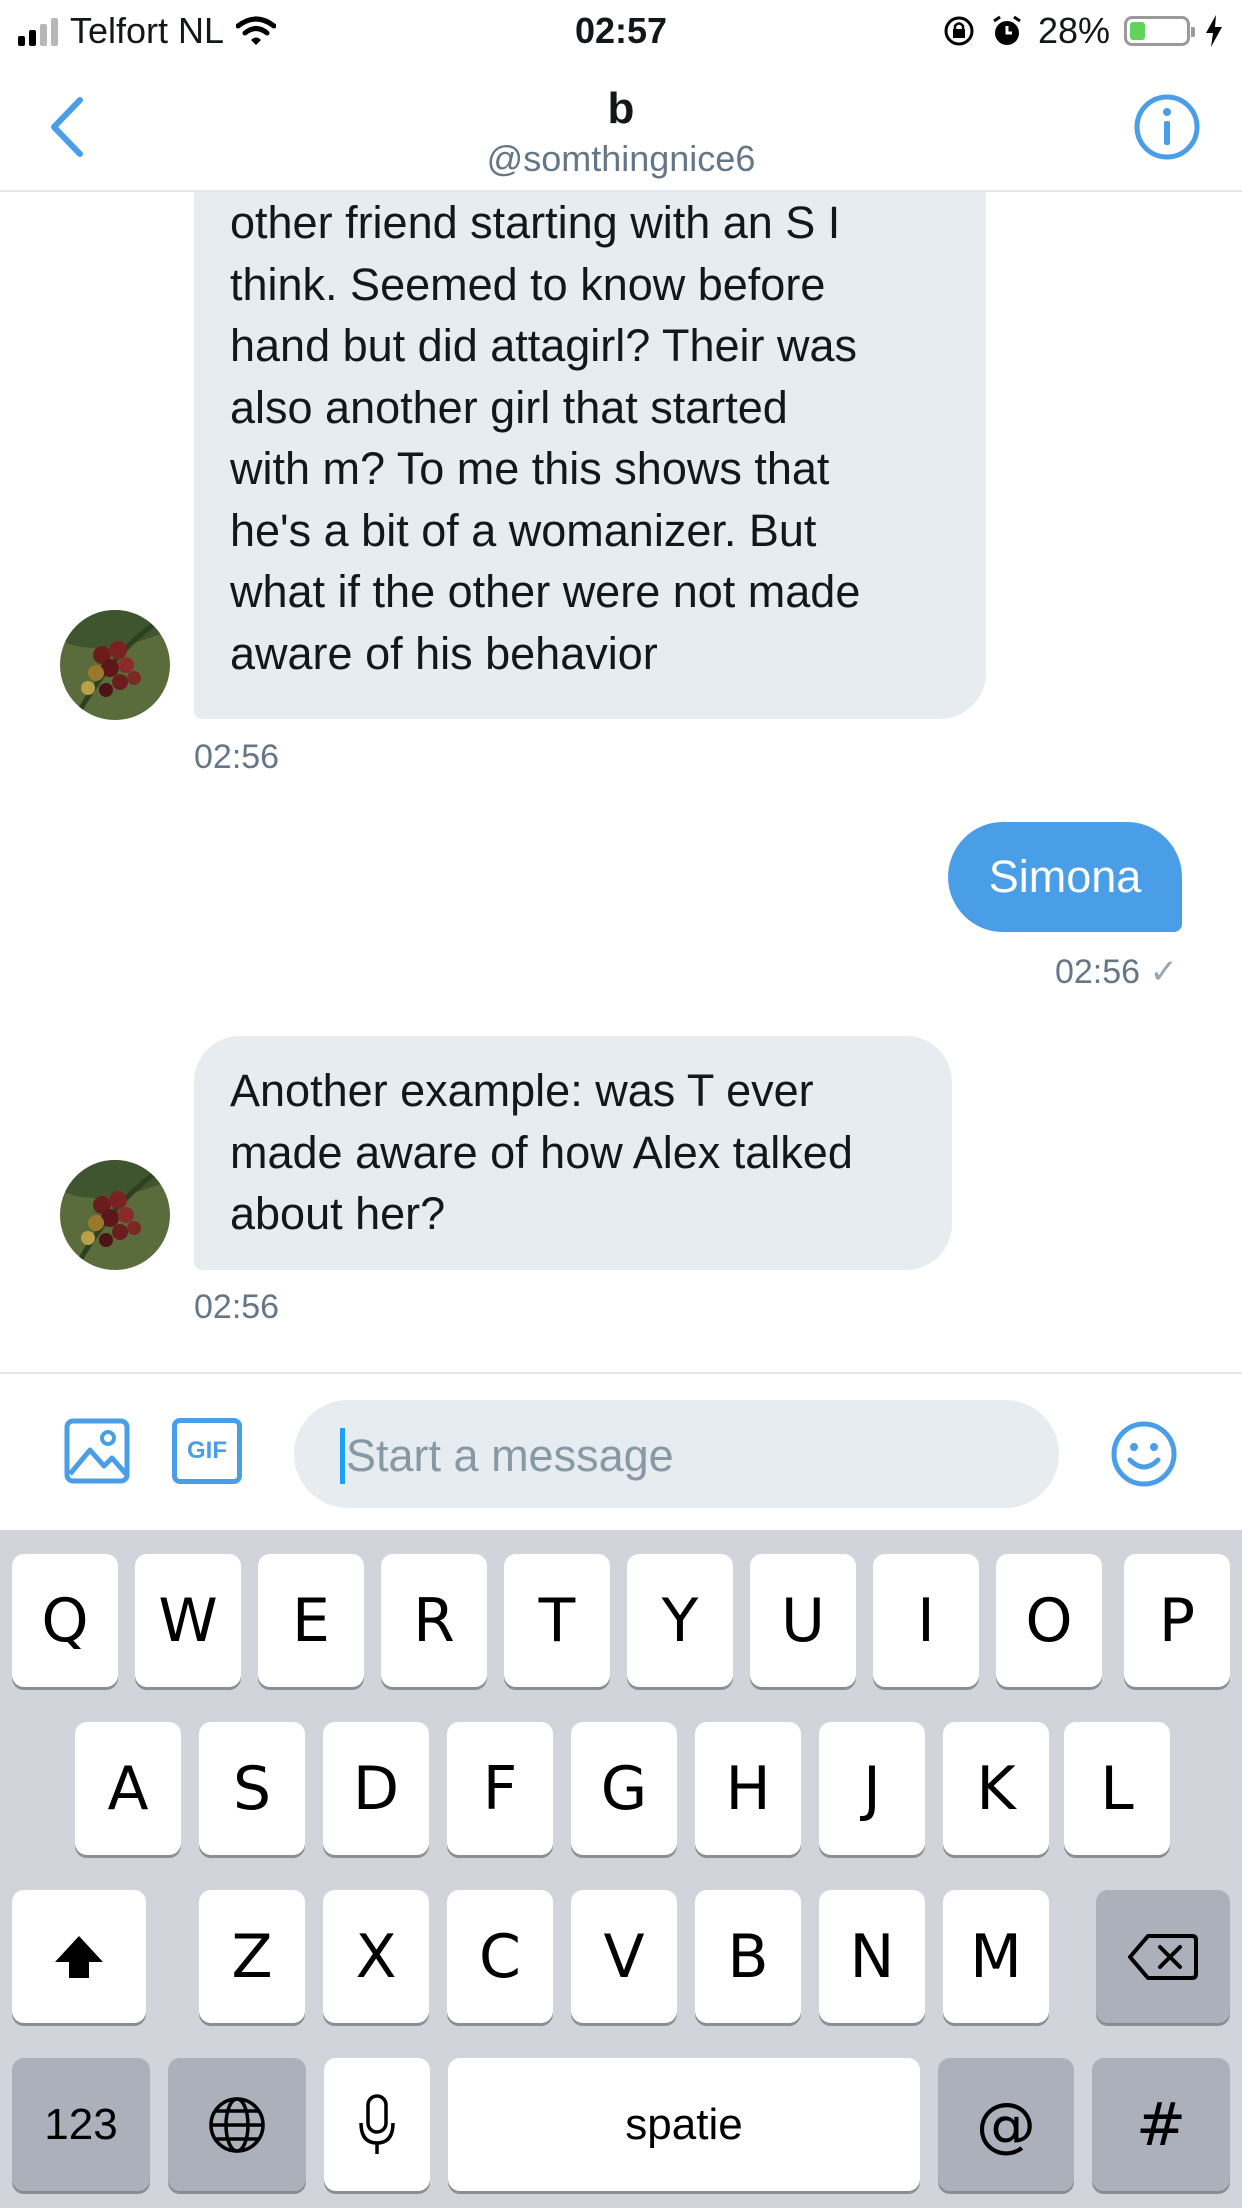 The width and height of the screenshot is (1242, 2208). What do you see at coordinates (128, 1788) in the screenshot?
I see `key-a: A` at bounding box center [128, 1788].